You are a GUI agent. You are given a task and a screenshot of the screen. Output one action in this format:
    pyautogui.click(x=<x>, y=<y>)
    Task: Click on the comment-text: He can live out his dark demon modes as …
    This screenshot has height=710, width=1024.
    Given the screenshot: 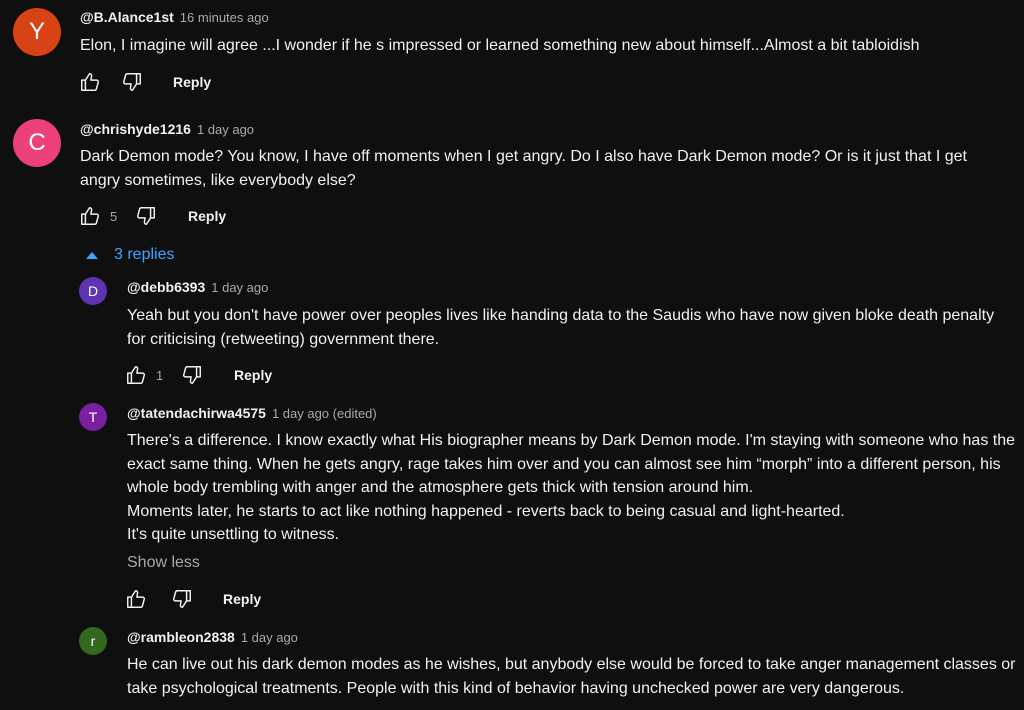 What is the action you would take?
    pyautogui.click(x=571, y=676)
    